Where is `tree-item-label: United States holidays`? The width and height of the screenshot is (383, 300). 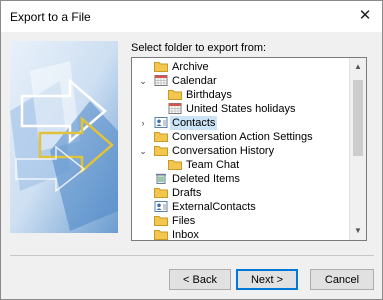
tree-item-label: United States holidays is located at coordinates (241, 109).